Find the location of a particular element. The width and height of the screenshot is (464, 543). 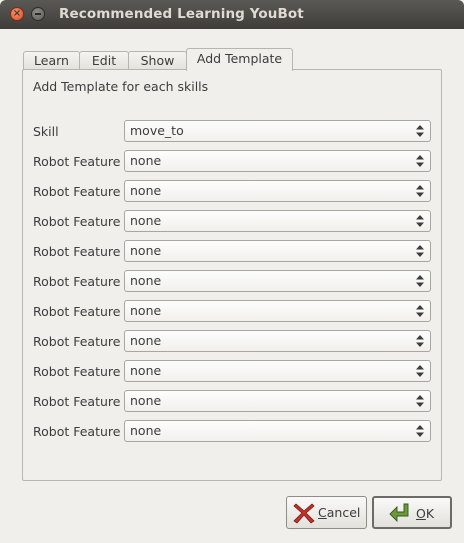

tab-learn: Learn is located at coordinates (51, 60).